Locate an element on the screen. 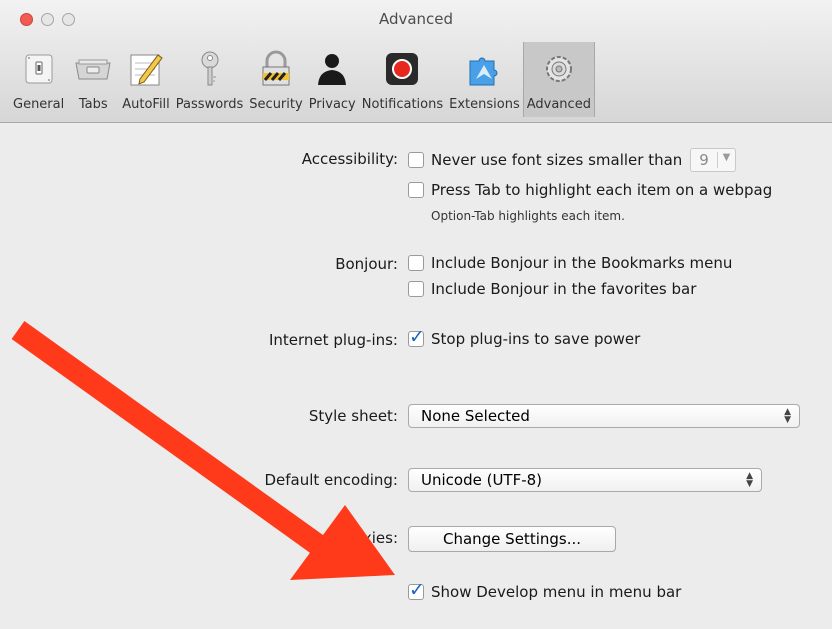  min-font-size-value: 9 is located at coordinates (704, 160).